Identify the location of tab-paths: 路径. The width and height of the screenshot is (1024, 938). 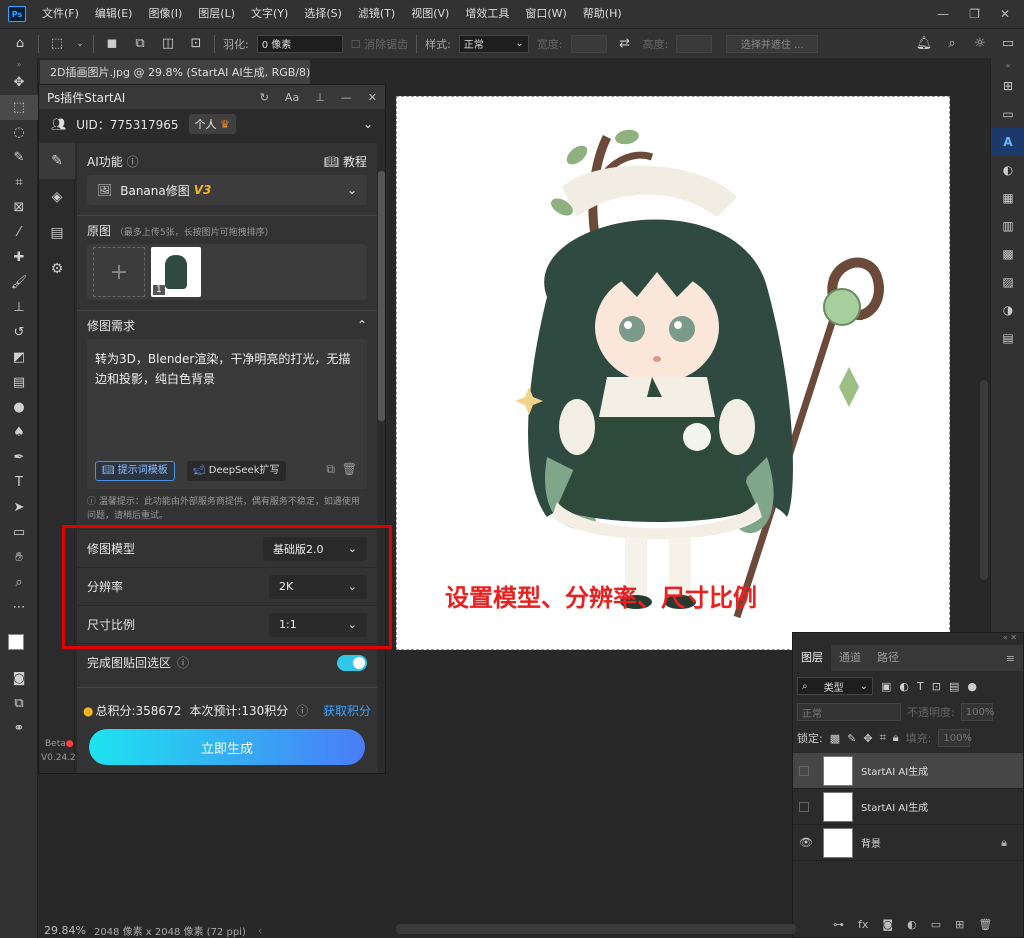
(888, 658).